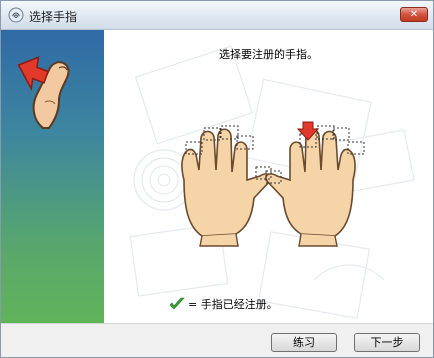 The image size is (434, 358). What do you see at coordinates (387, 342) in the screenshot?
I see `next-button: 下一步` at bounding box center [387, 342].